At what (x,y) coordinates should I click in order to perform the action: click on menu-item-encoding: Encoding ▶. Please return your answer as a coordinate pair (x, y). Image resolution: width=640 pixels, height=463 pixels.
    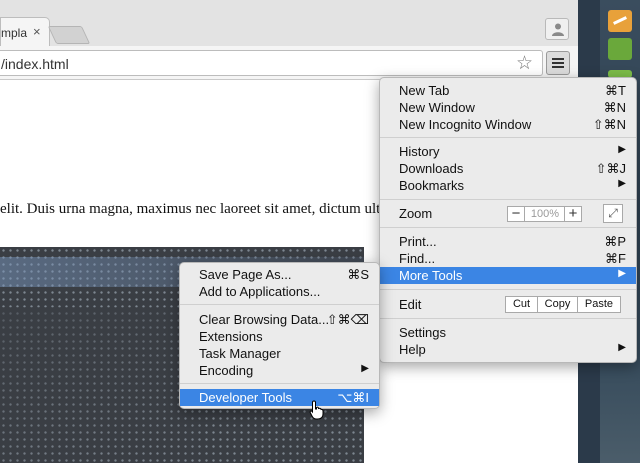
    Looking at the image, I should click on (279, 370).